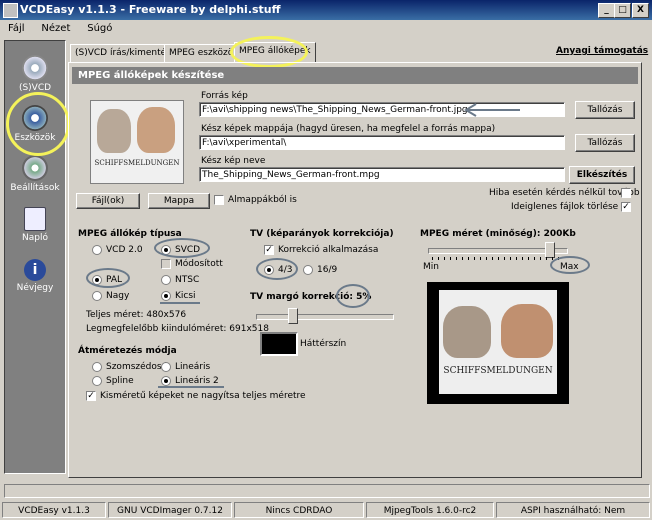 The image size is (652, 520). Describe the element at coordinates (382, 142) in the screenshot. I see `output-folder-input: F:\avi\xperimental\` at that location.